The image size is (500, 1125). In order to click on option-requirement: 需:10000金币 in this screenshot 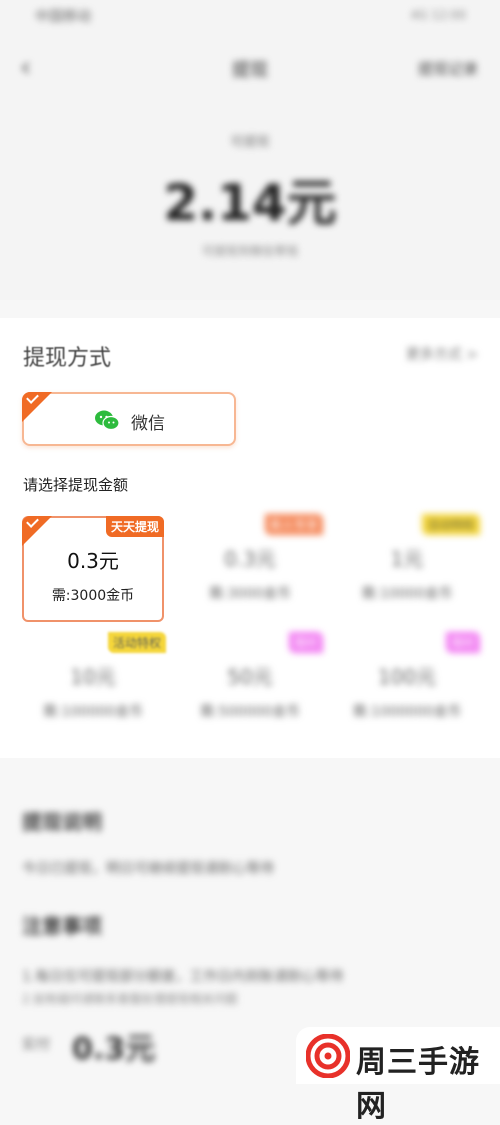, I will do `click(407, 594)`.